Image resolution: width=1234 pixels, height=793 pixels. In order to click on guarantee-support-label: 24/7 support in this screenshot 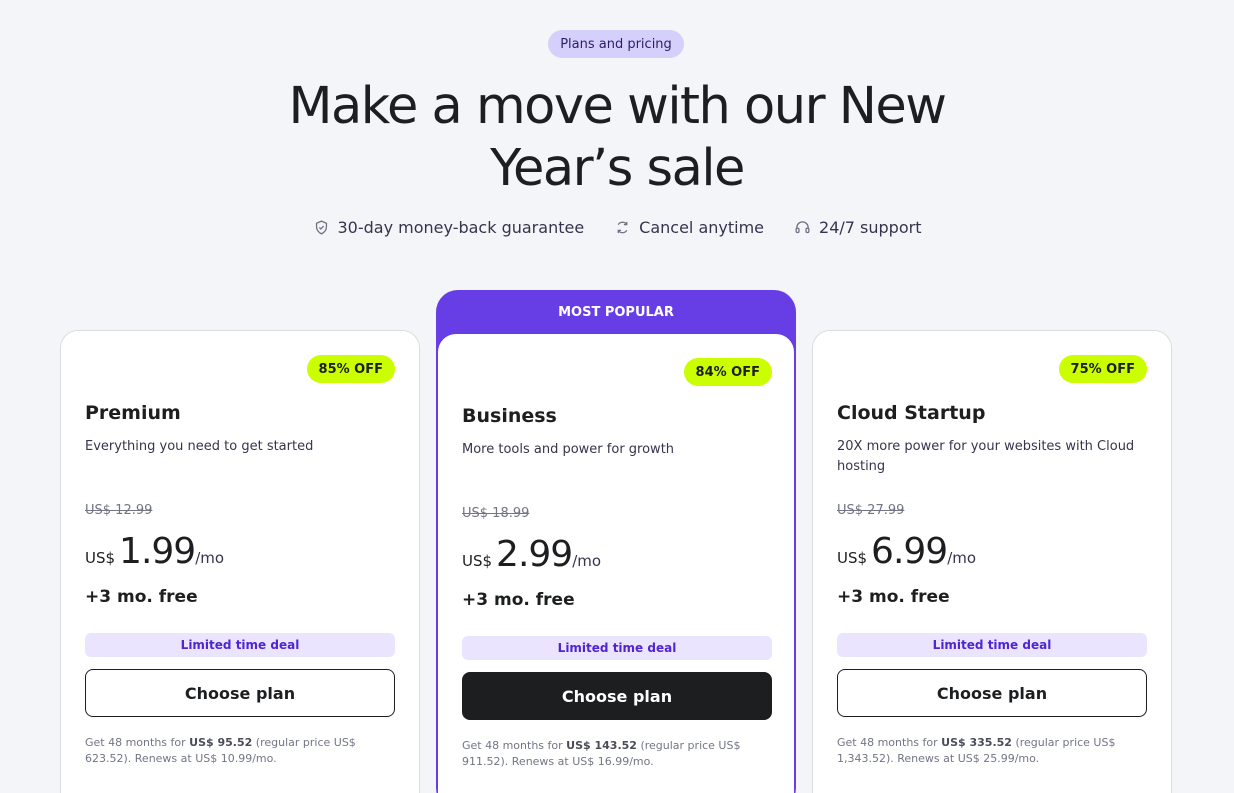, I will do `click(870, 227)`.